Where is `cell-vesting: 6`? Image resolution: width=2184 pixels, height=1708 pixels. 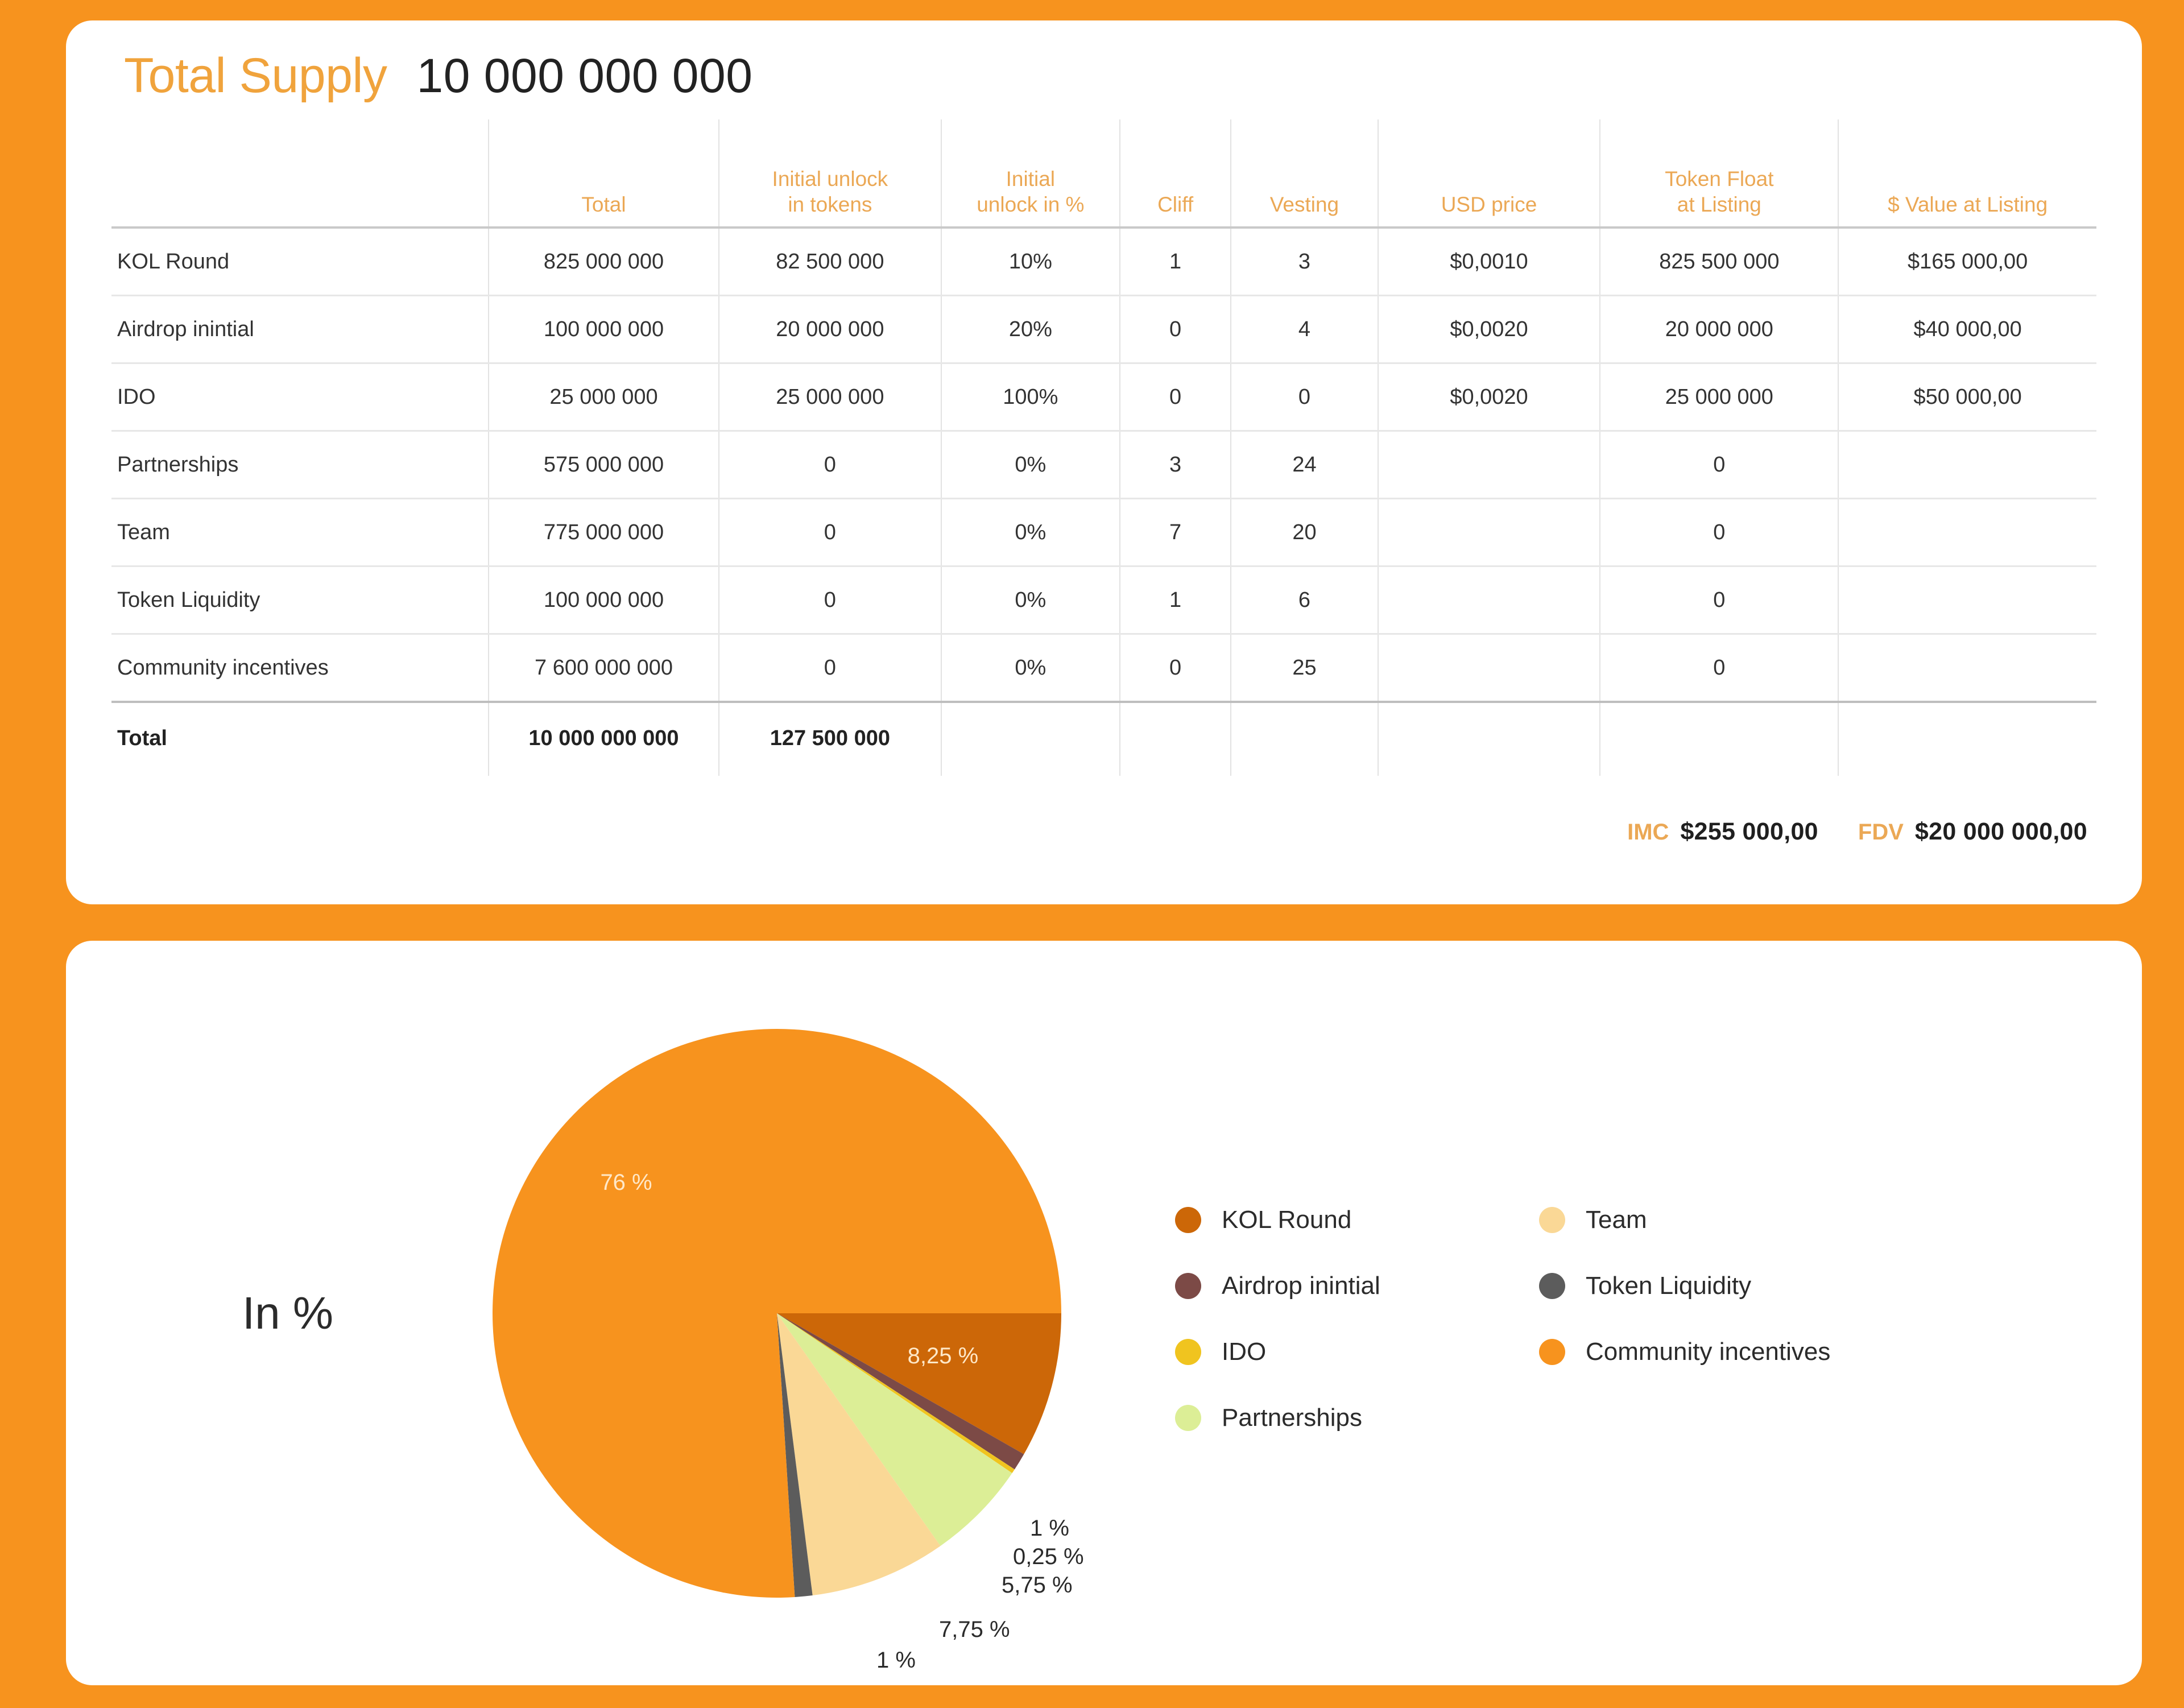 cell-vesting: 6 is located at coordinates (1304, 600).